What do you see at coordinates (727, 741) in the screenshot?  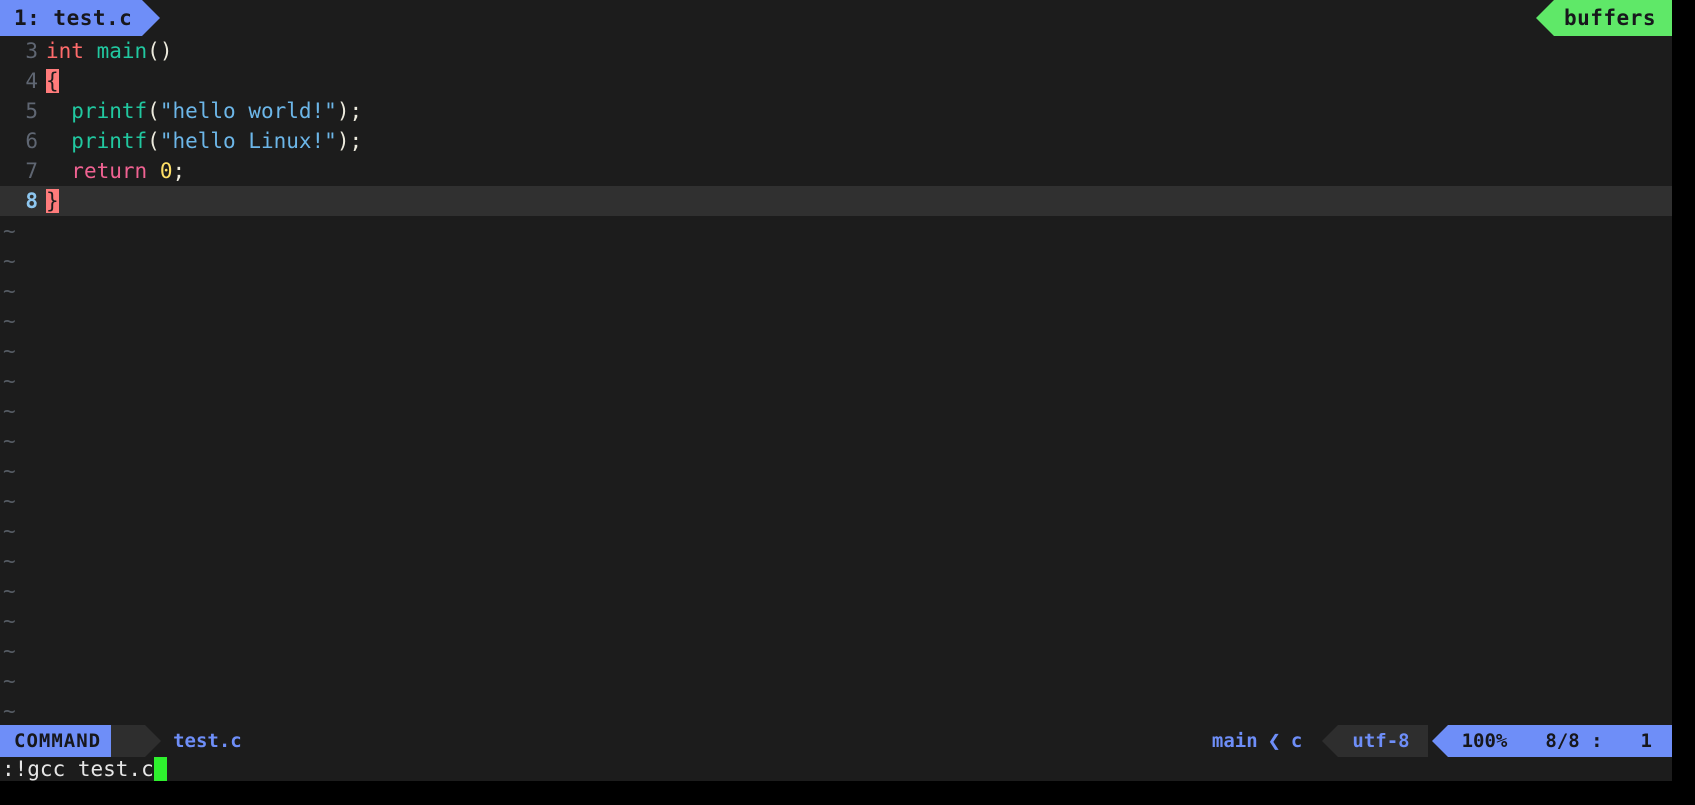 I see `status-spacer` at bounding box center [727, 741].